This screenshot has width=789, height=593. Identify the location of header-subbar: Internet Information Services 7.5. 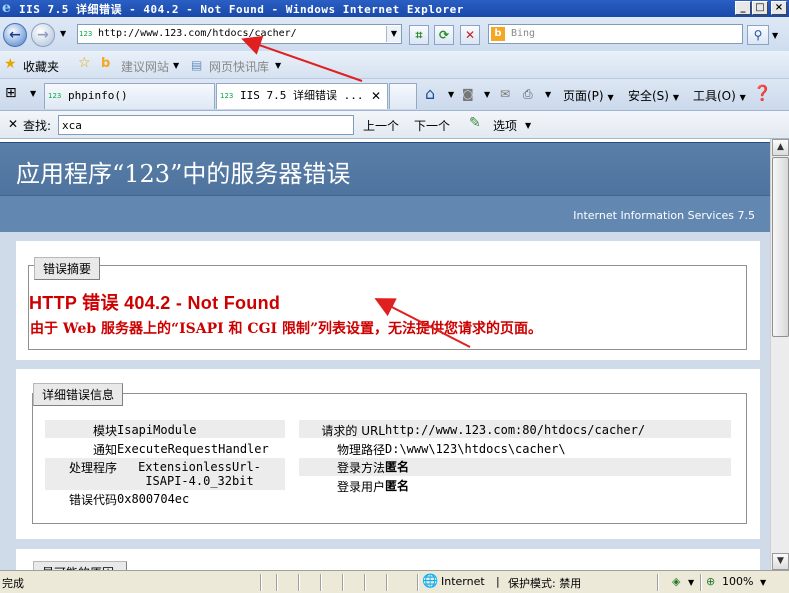
(385, 213).